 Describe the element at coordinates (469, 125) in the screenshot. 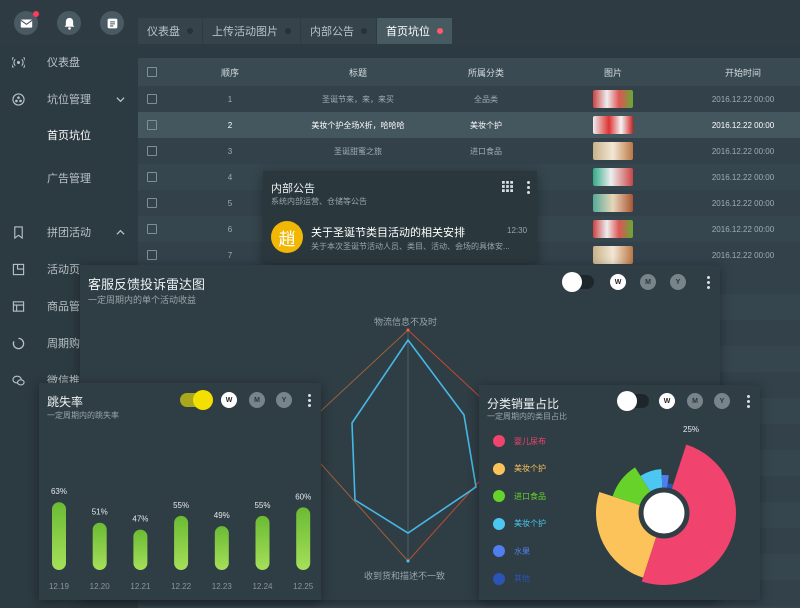

I see `table-row: 2 美妆个护全场X折，哈哈哈 美妆个护 2016.12.22 00:00` at that location.